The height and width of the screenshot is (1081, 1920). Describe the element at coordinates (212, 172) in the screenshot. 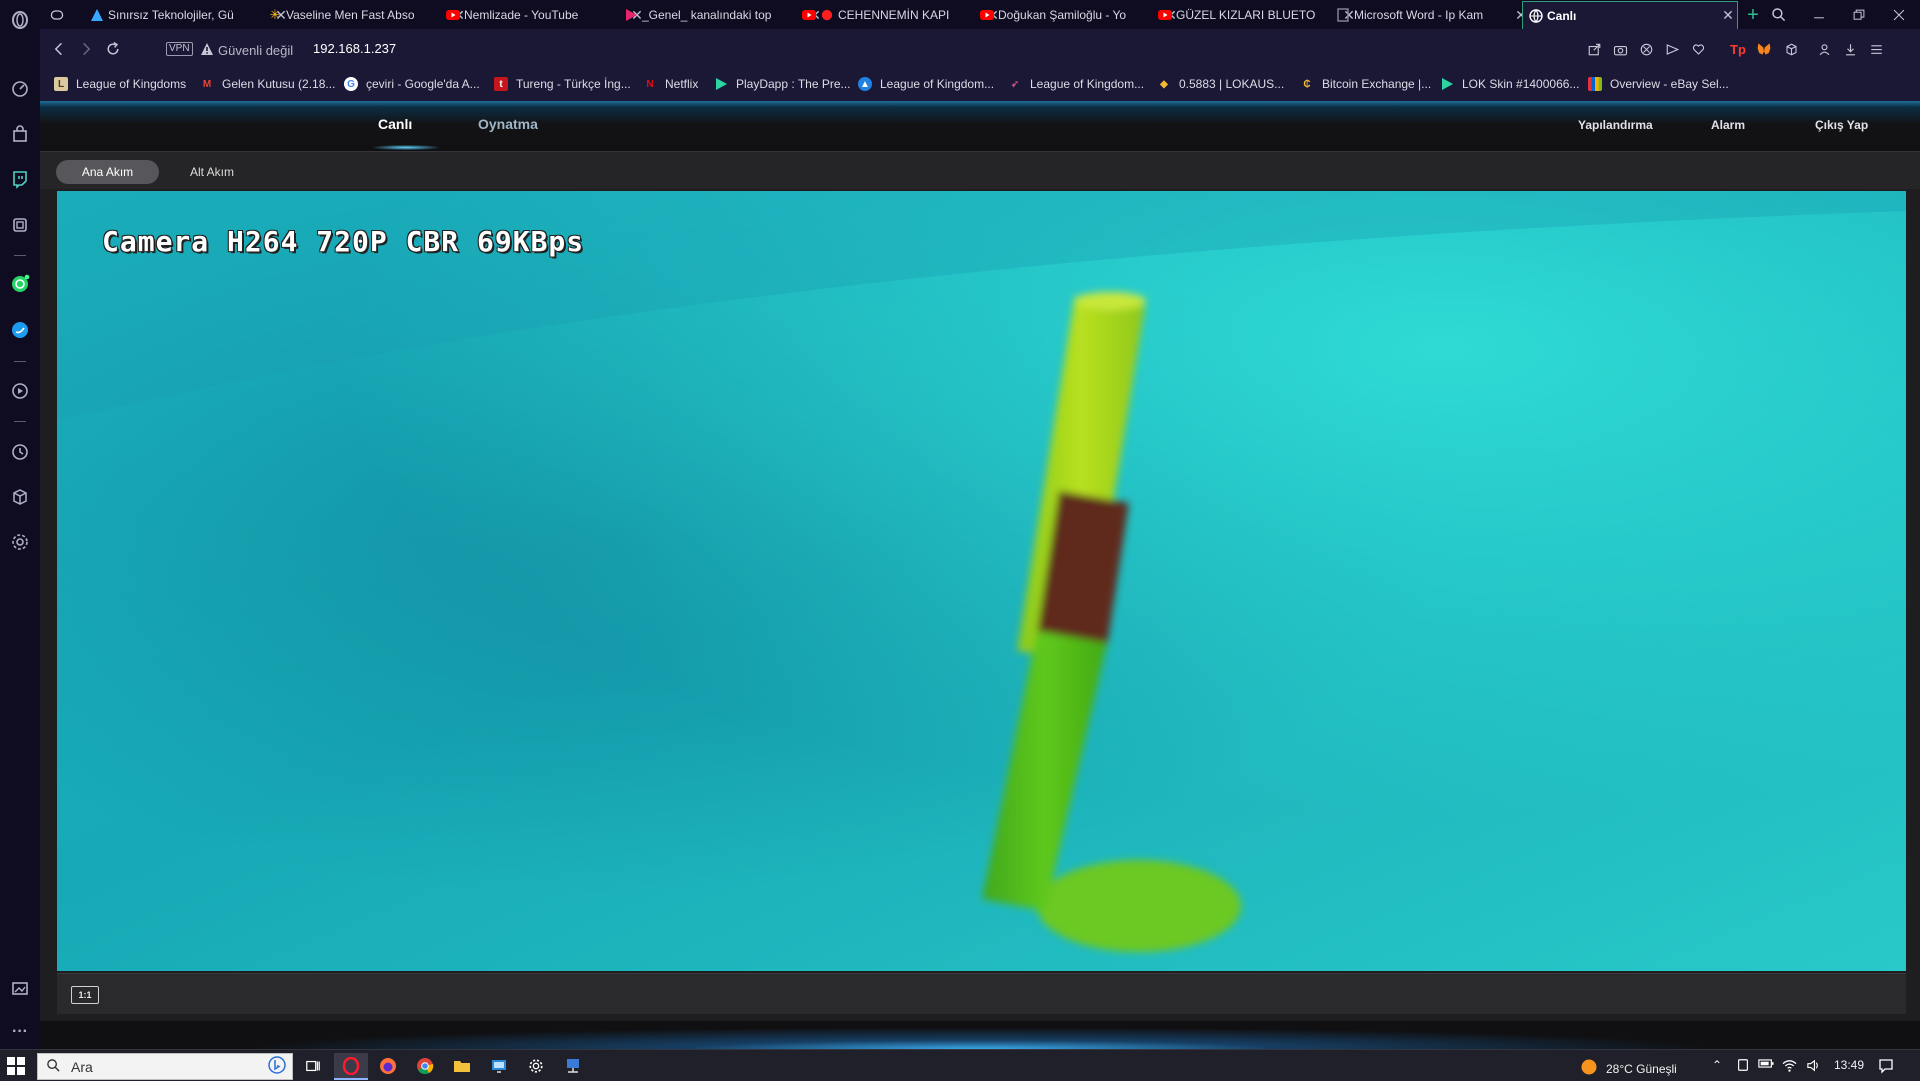

I see `sub-stream-tab: Alt Akım` at that location.